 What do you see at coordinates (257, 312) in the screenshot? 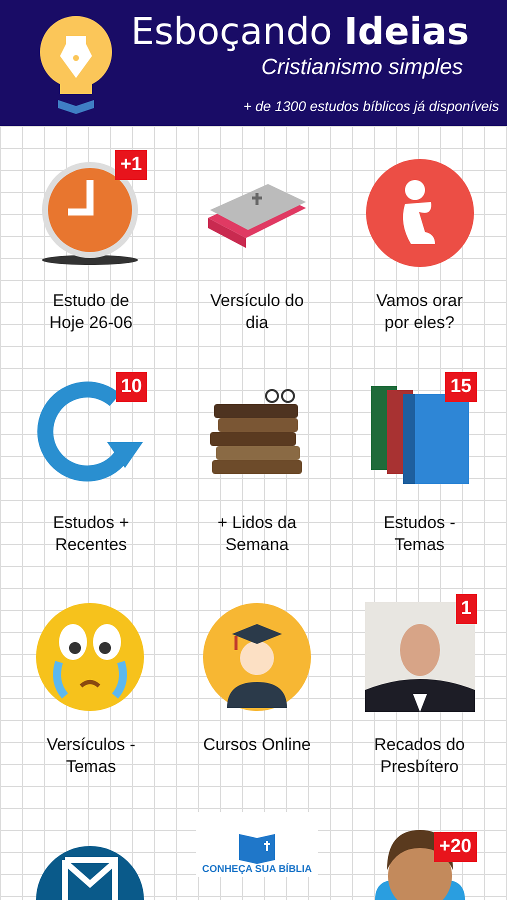
I see `tile-label: Versículo do dia` at bounding box center [257, 312].